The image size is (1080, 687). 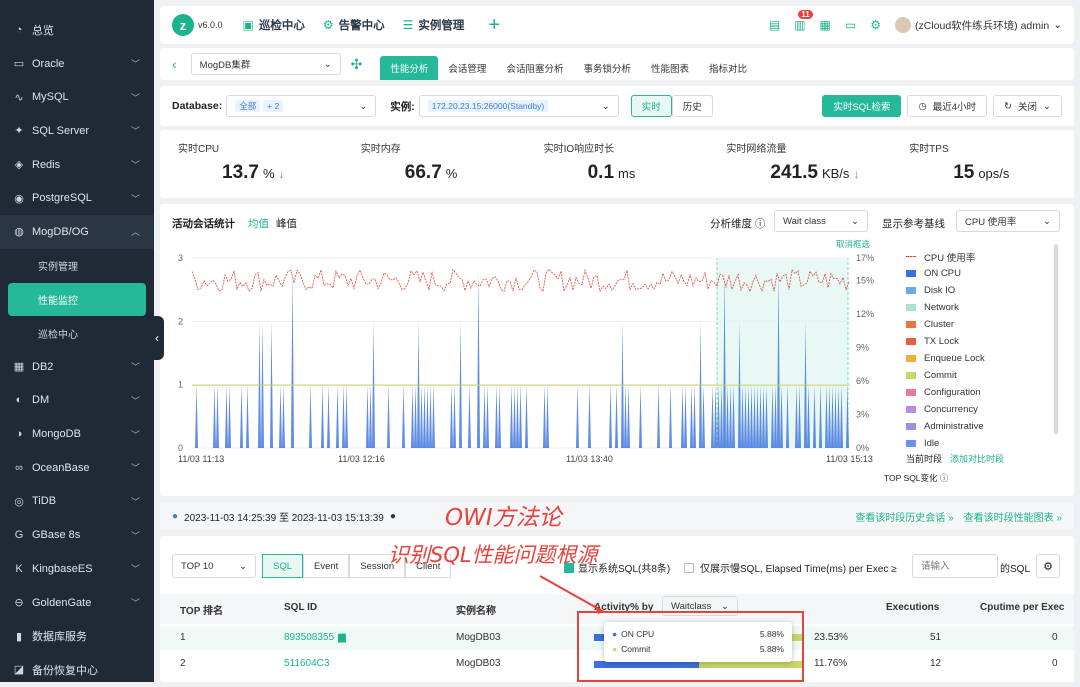 What do you see at coordinates (157, 338) in the screenshot?
I see `collapse-sidebar-button: ‹` at bounding box center [157, 338].